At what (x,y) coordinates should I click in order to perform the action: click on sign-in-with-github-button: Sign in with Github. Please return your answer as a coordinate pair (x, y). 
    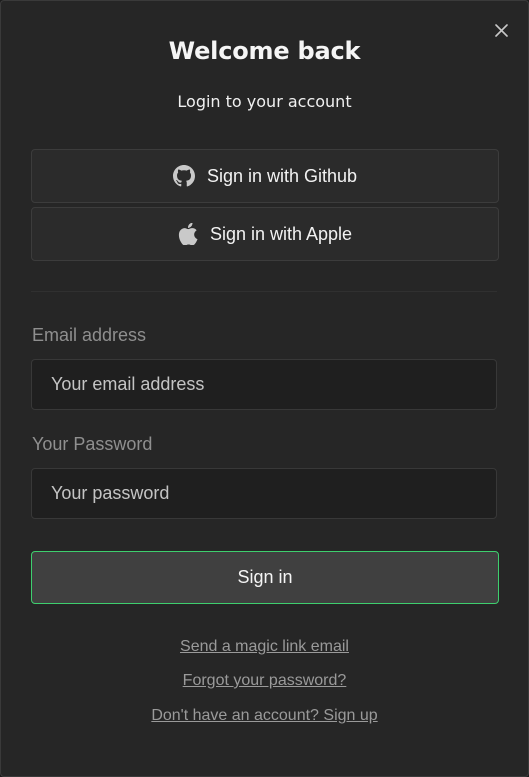
    Looking at the image, I should click on (265, 176).